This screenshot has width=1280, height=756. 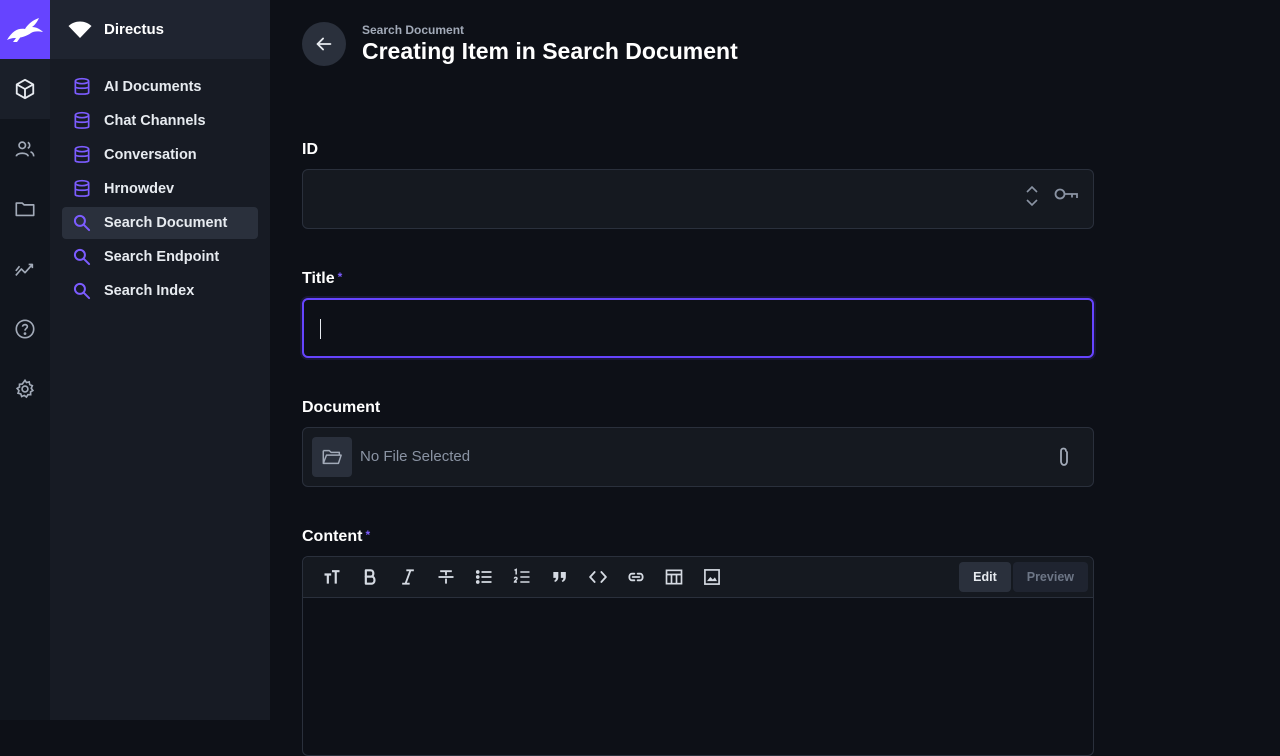 I want to click on breadcrumb: Search Document, so click(x=550, y=30).